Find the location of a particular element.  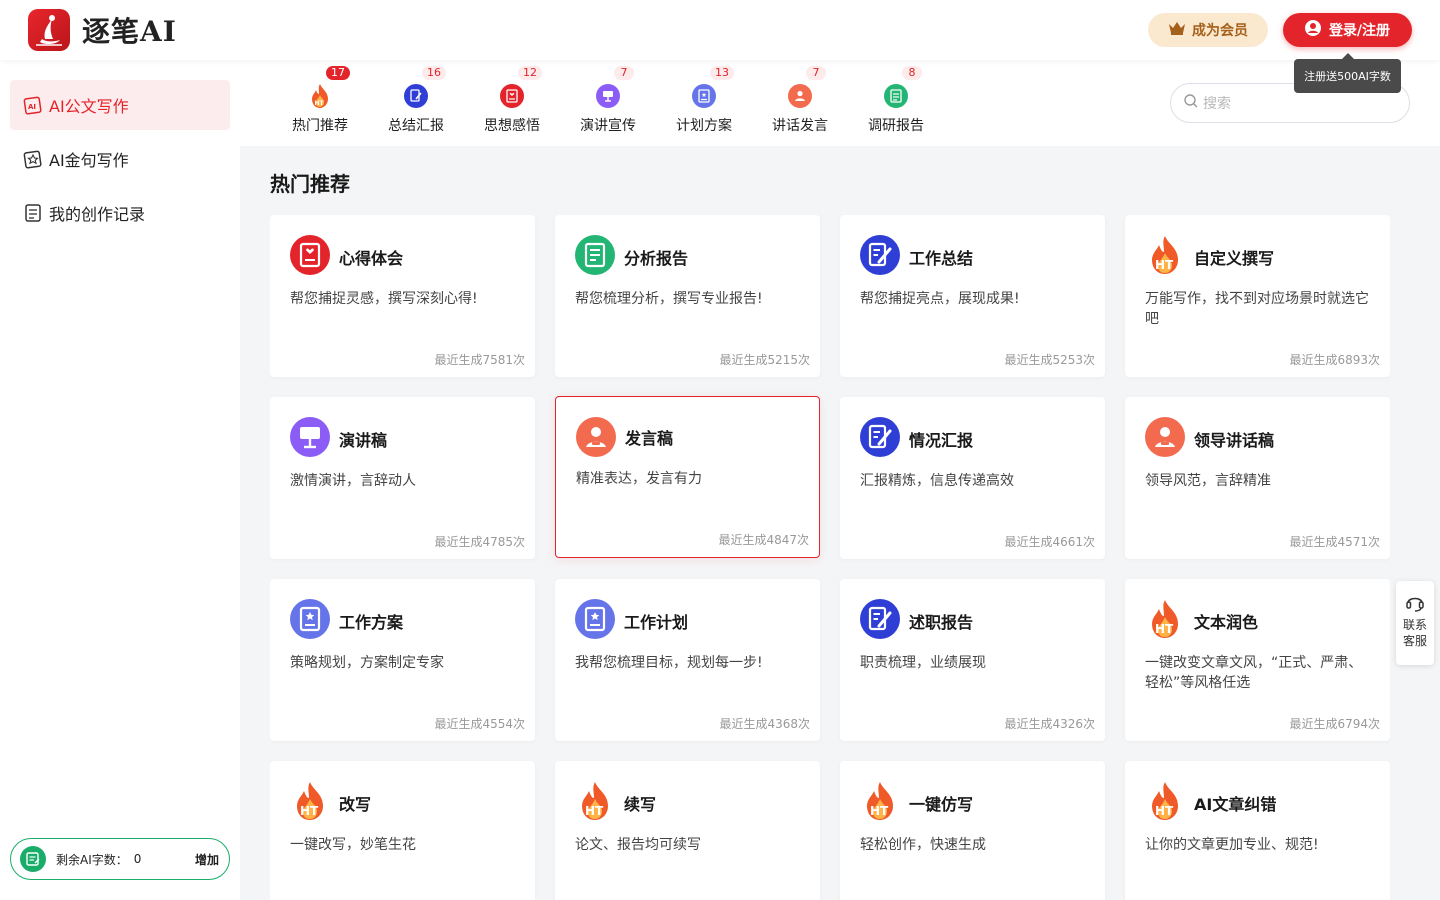

card-title: 一键仿写 is located at coordinates (941, 803).